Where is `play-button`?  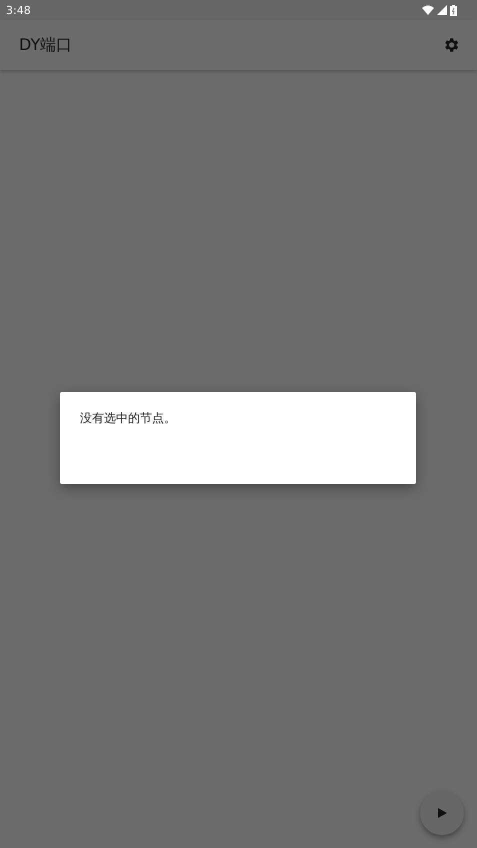
play-button is located at coordinates (442, 813).